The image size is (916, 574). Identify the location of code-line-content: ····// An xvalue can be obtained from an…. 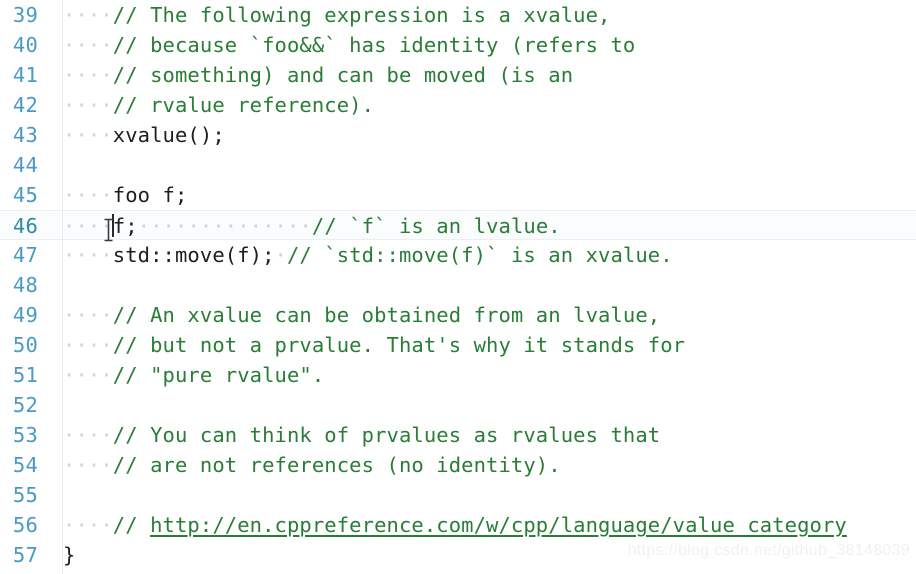
(483, 315).